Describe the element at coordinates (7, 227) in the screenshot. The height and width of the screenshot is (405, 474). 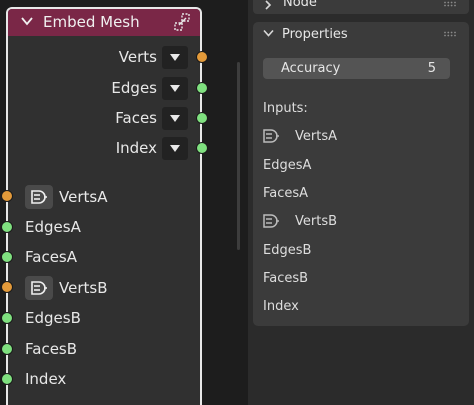
I see `input-socket-edgesa` at that location.